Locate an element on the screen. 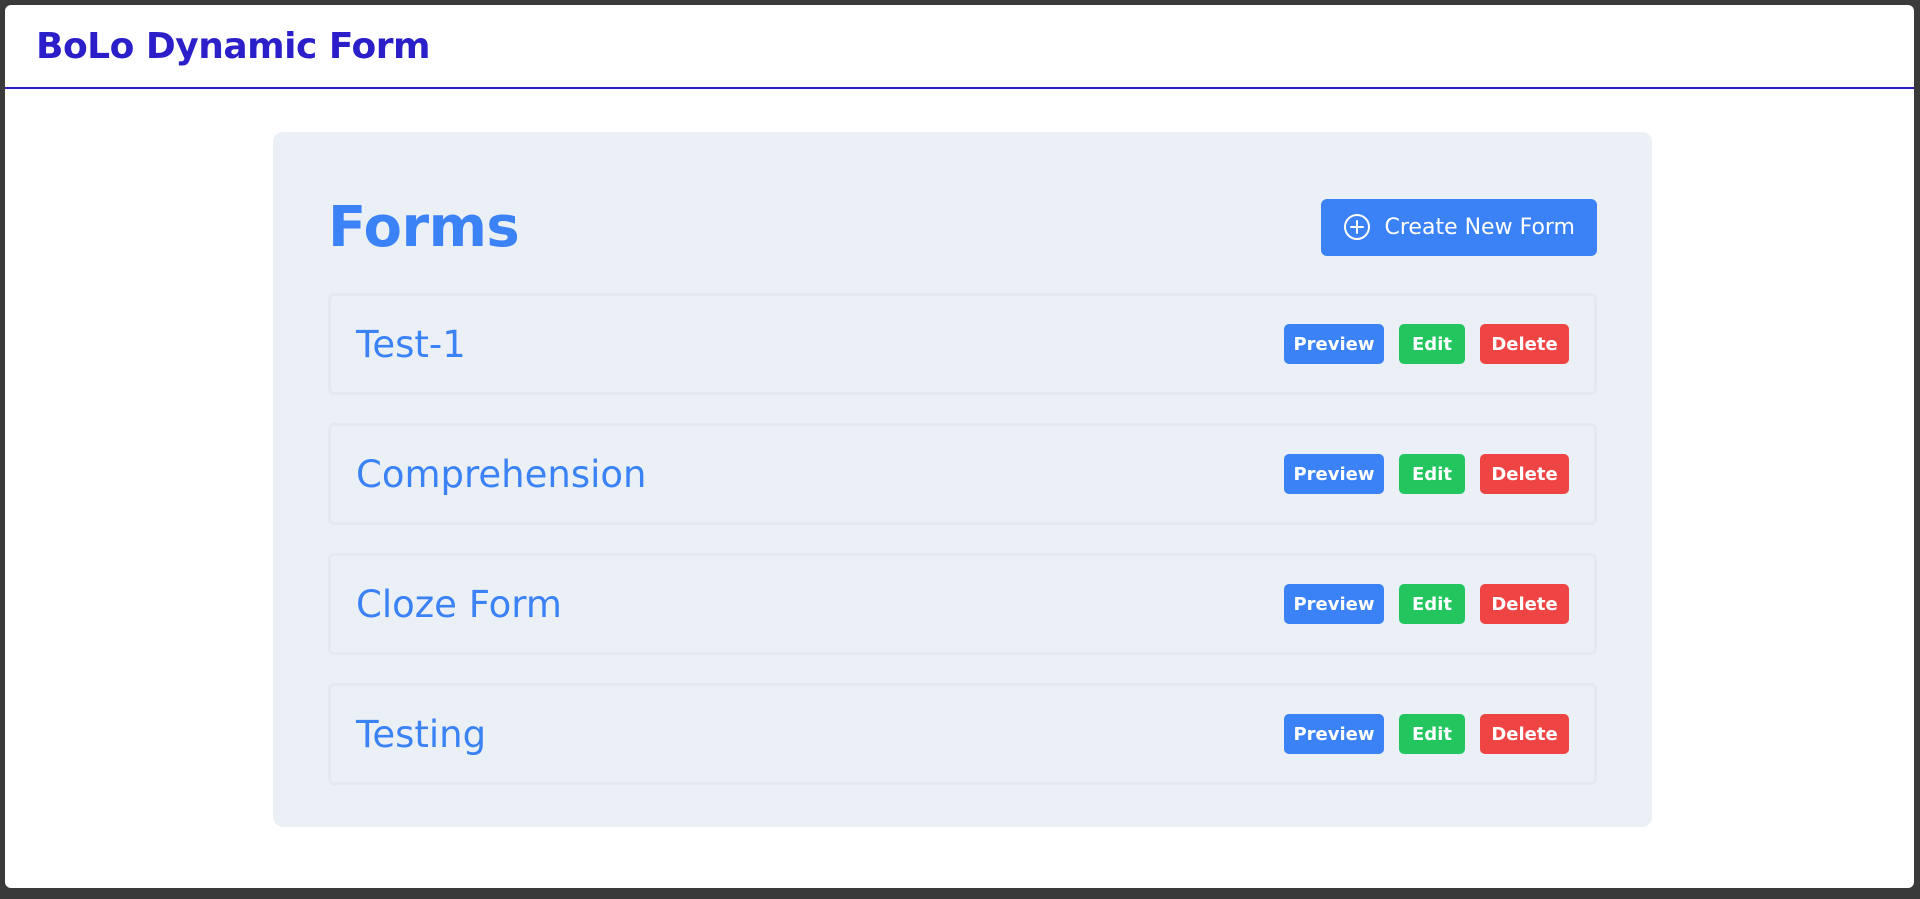  create-new-form-label: Create New Form is located at coordinates (1480, 227).